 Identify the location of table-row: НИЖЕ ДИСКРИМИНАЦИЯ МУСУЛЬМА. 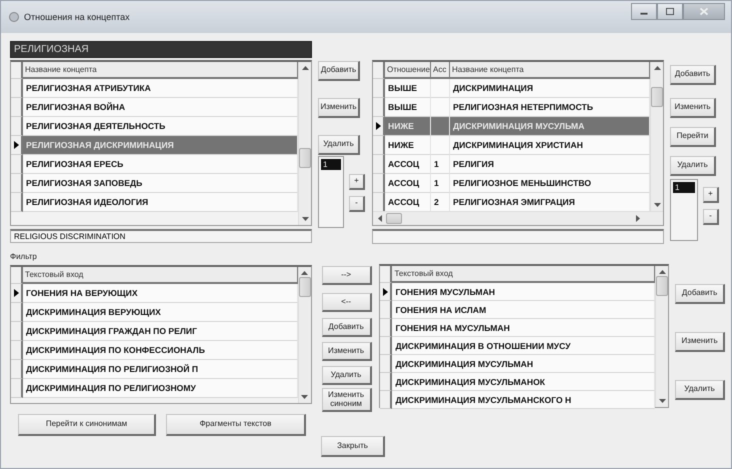
(511, 126).